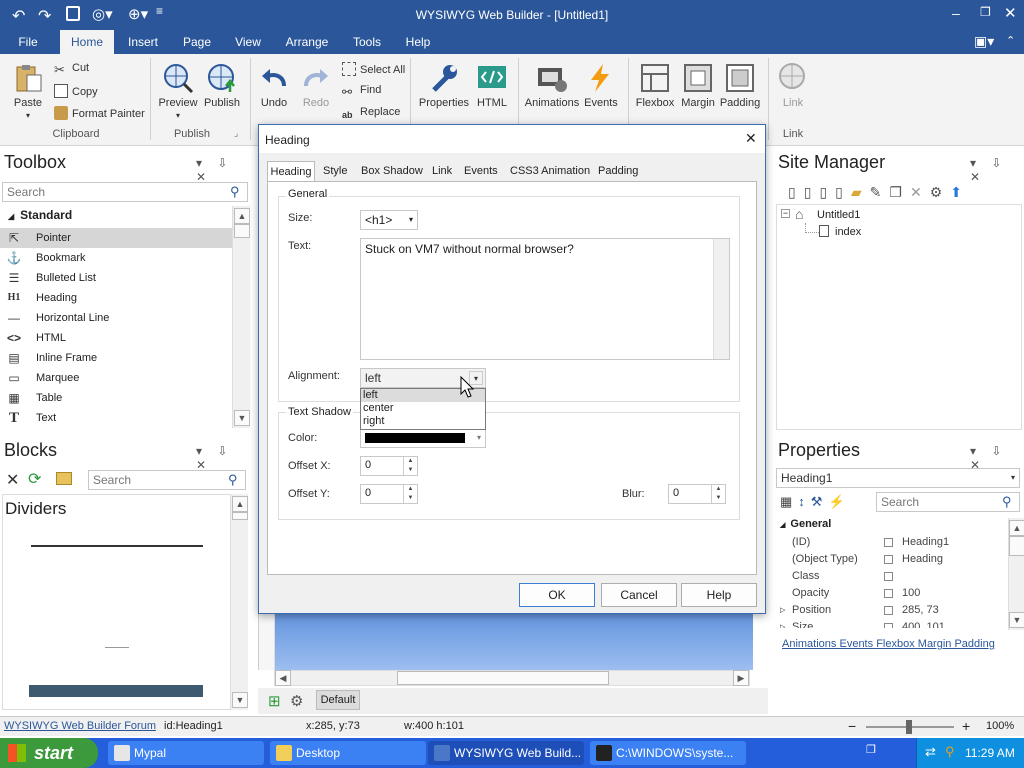 The width and height of the screenshot is (1024, 768). What do you see at coordinates (71, 69) in the screenshot?
I see `cut-button: ✂ Cut` at bounding box center [71, 69].